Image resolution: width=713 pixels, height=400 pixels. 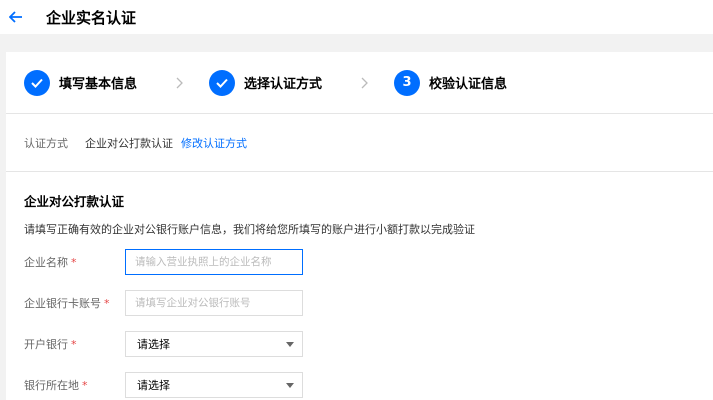 I want to click on form-row-bank: 开户银行 * 请选择, so click(x=368, y=344).